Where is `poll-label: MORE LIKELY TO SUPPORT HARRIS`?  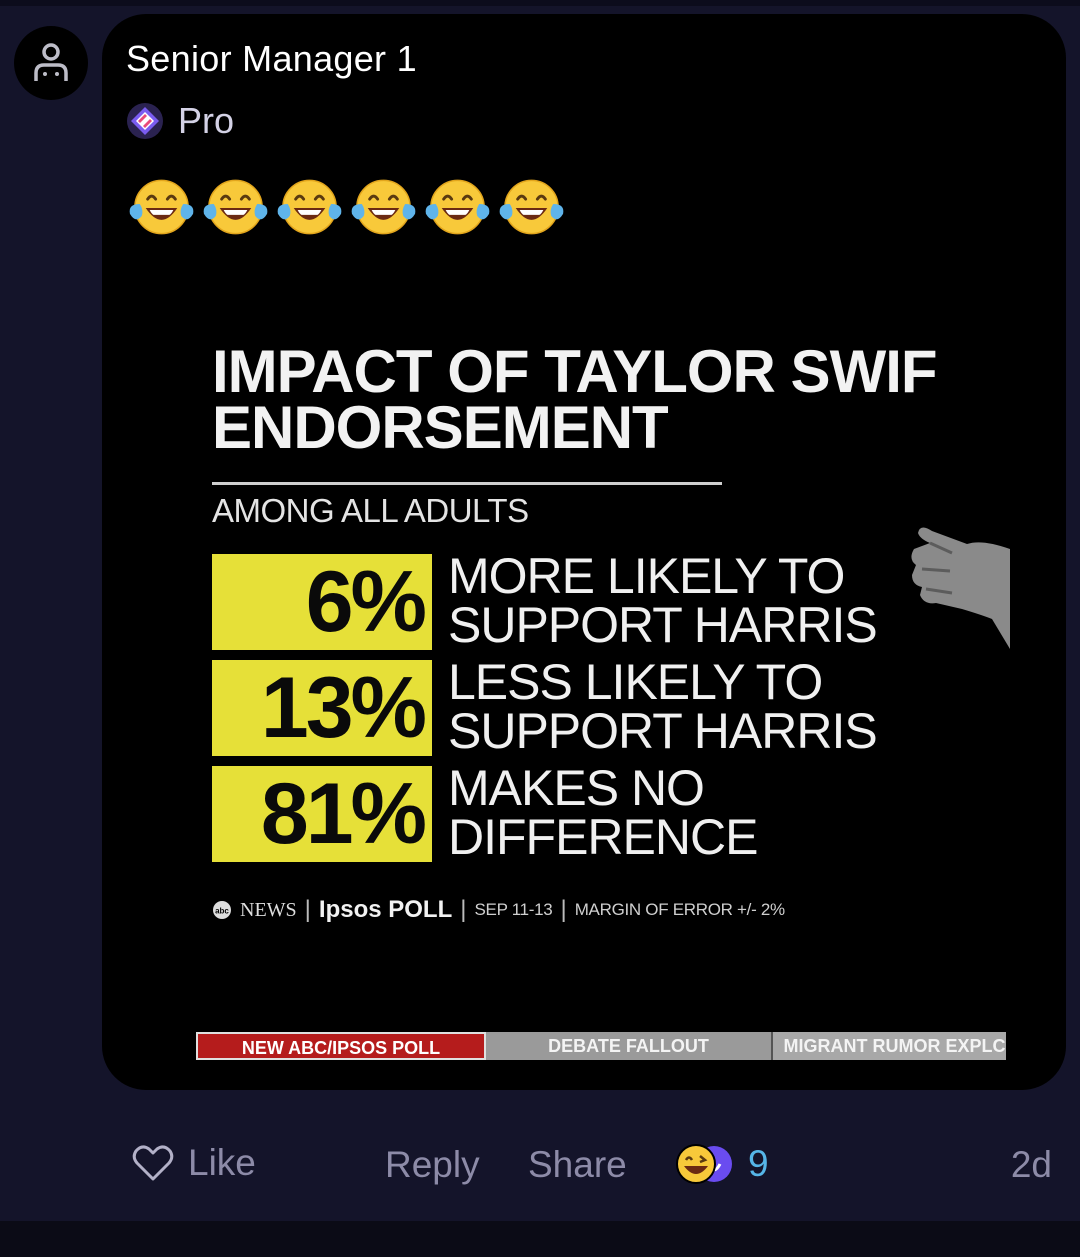
poll-label: MORE LIKELY TO SUPPORT HARRIS is located at coordinates (663, 602).